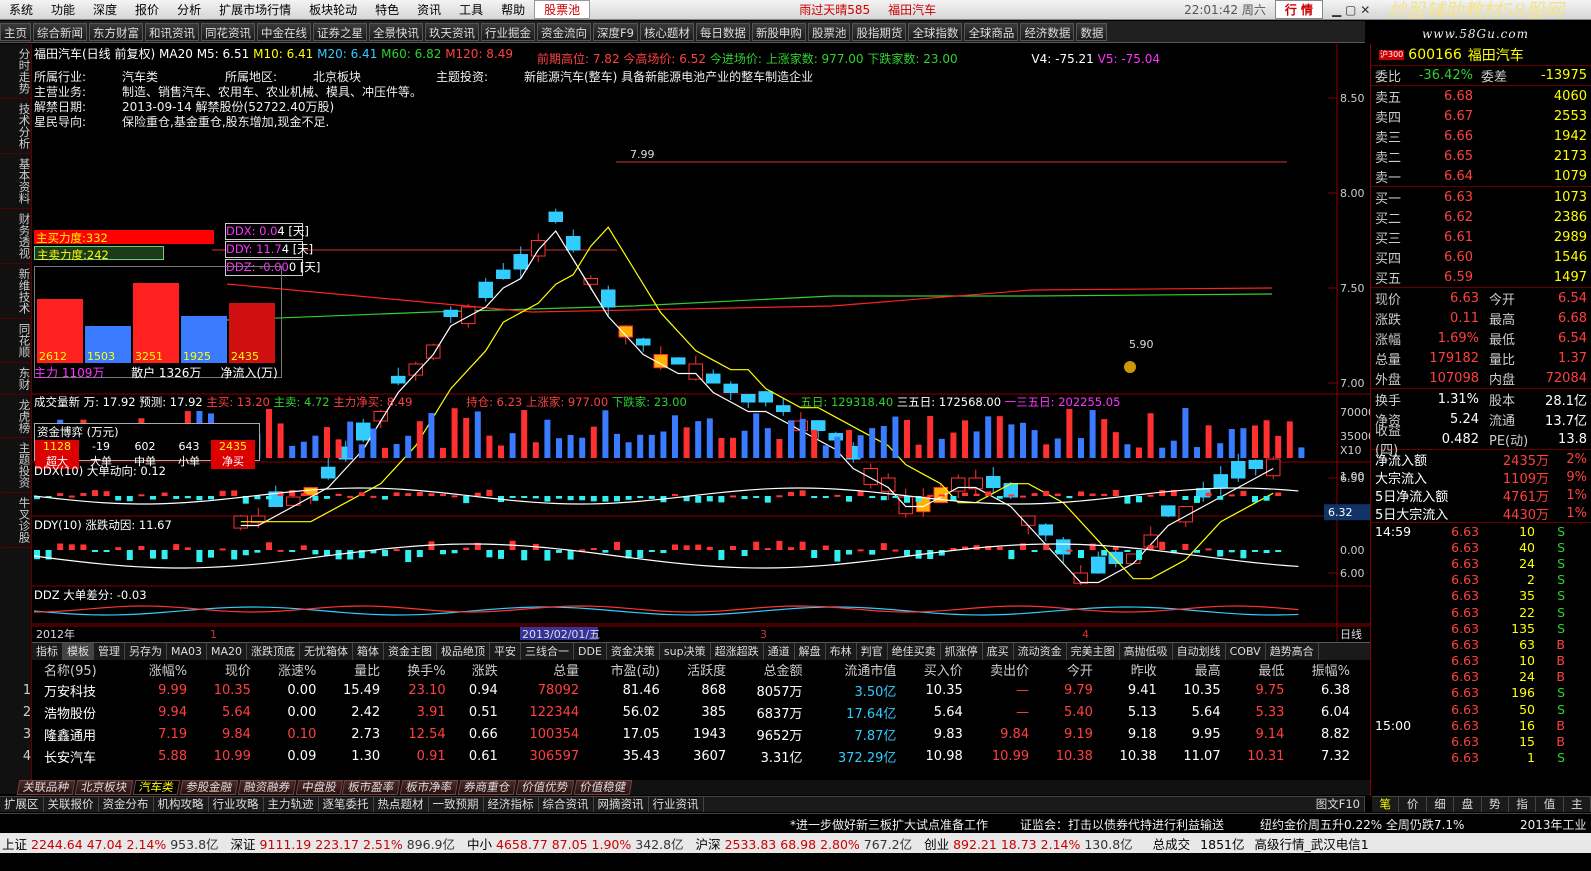  I want to click on order-row: 卖三 6.66 1942, so click(1481, 136).